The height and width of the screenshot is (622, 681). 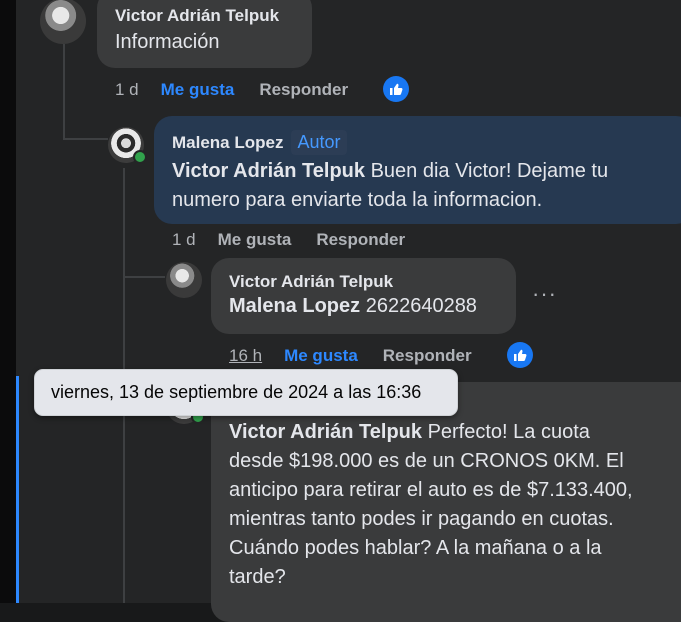 I want to click on comment-text: Información, so click(x=167, y=42).